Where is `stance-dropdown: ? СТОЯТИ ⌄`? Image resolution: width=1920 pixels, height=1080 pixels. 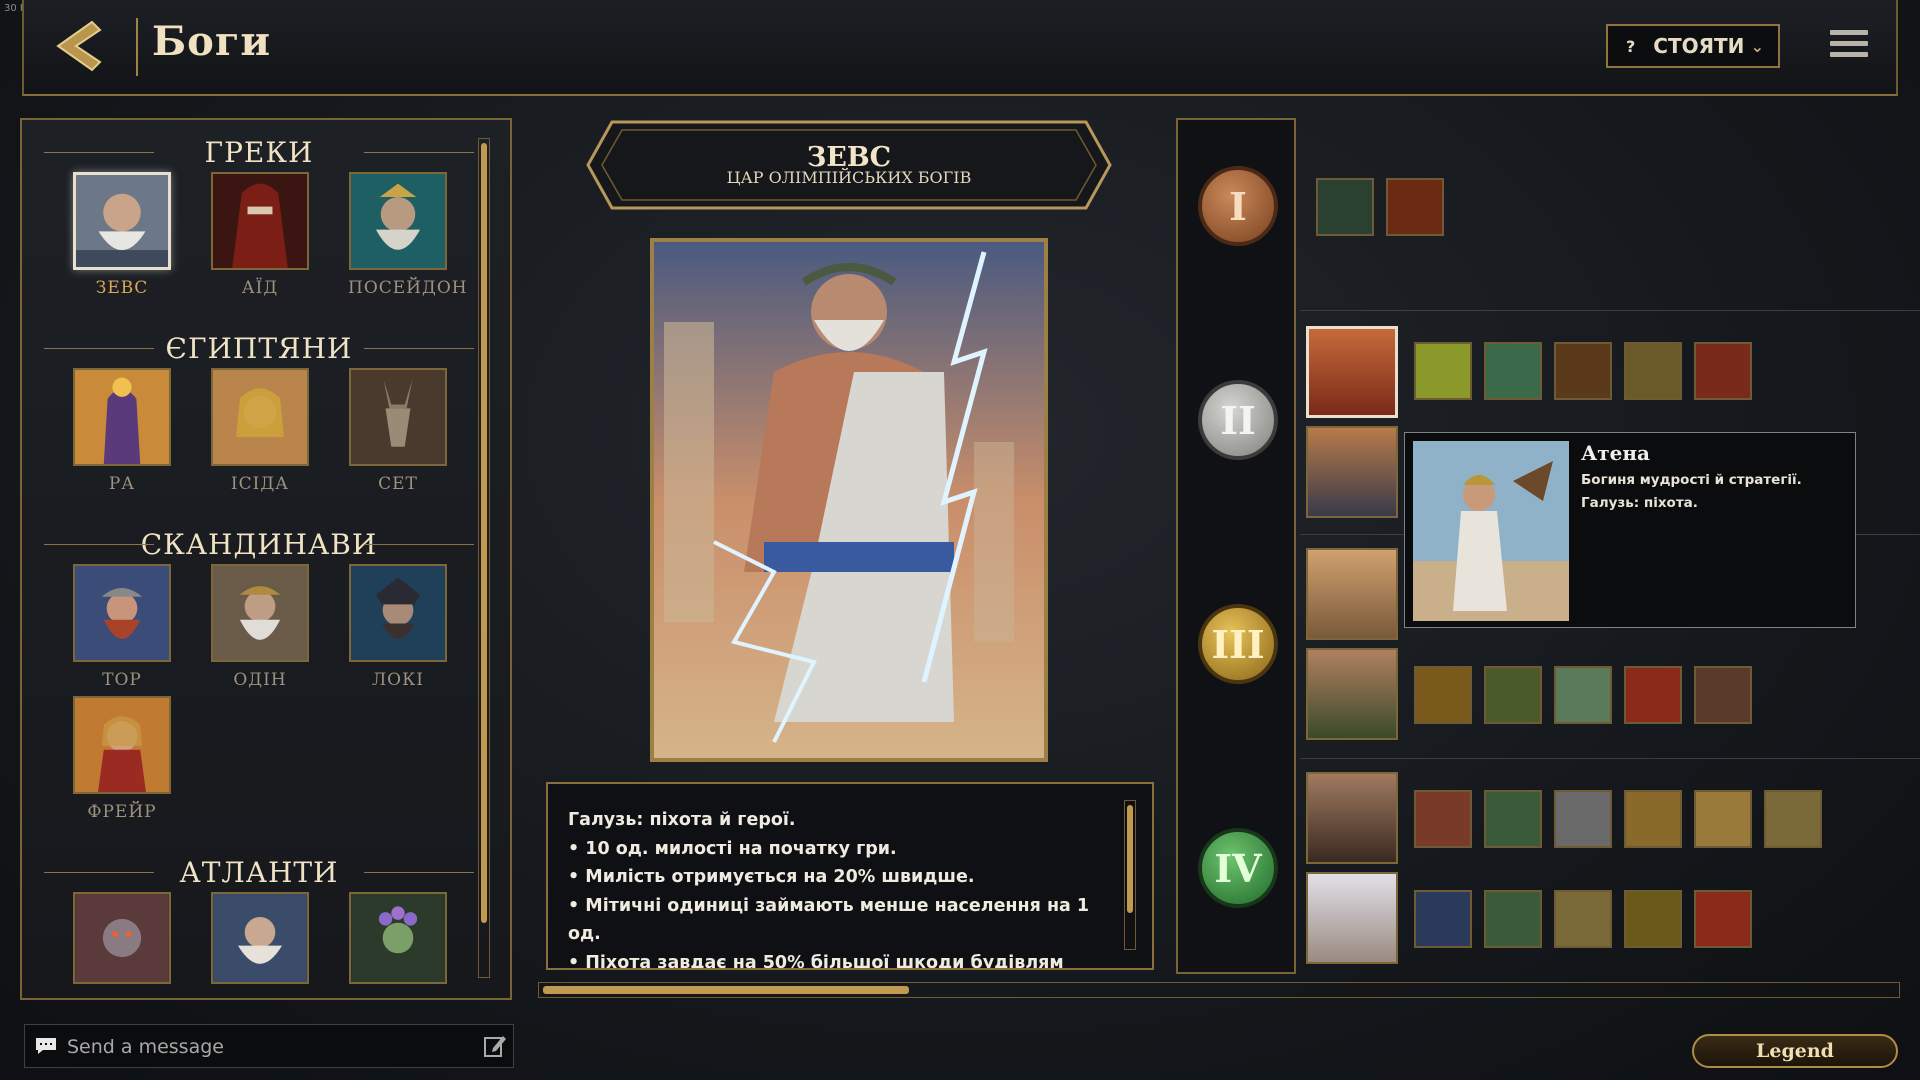
stance-dropdown: ? СТОЯТИ ⌄ is located at coordinates (1693, 46).